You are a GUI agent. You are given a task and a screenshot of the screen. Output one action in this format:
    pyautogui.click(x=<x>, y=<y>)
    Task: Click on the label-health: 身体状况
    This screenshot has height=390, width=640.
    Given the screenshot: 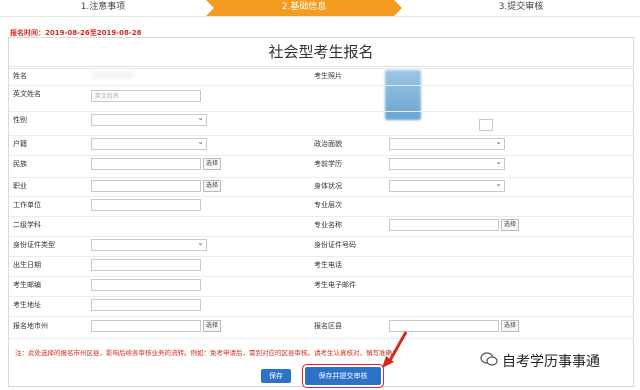 What is the action you would take?
    pyautogui.click(x=328, y=186)
    